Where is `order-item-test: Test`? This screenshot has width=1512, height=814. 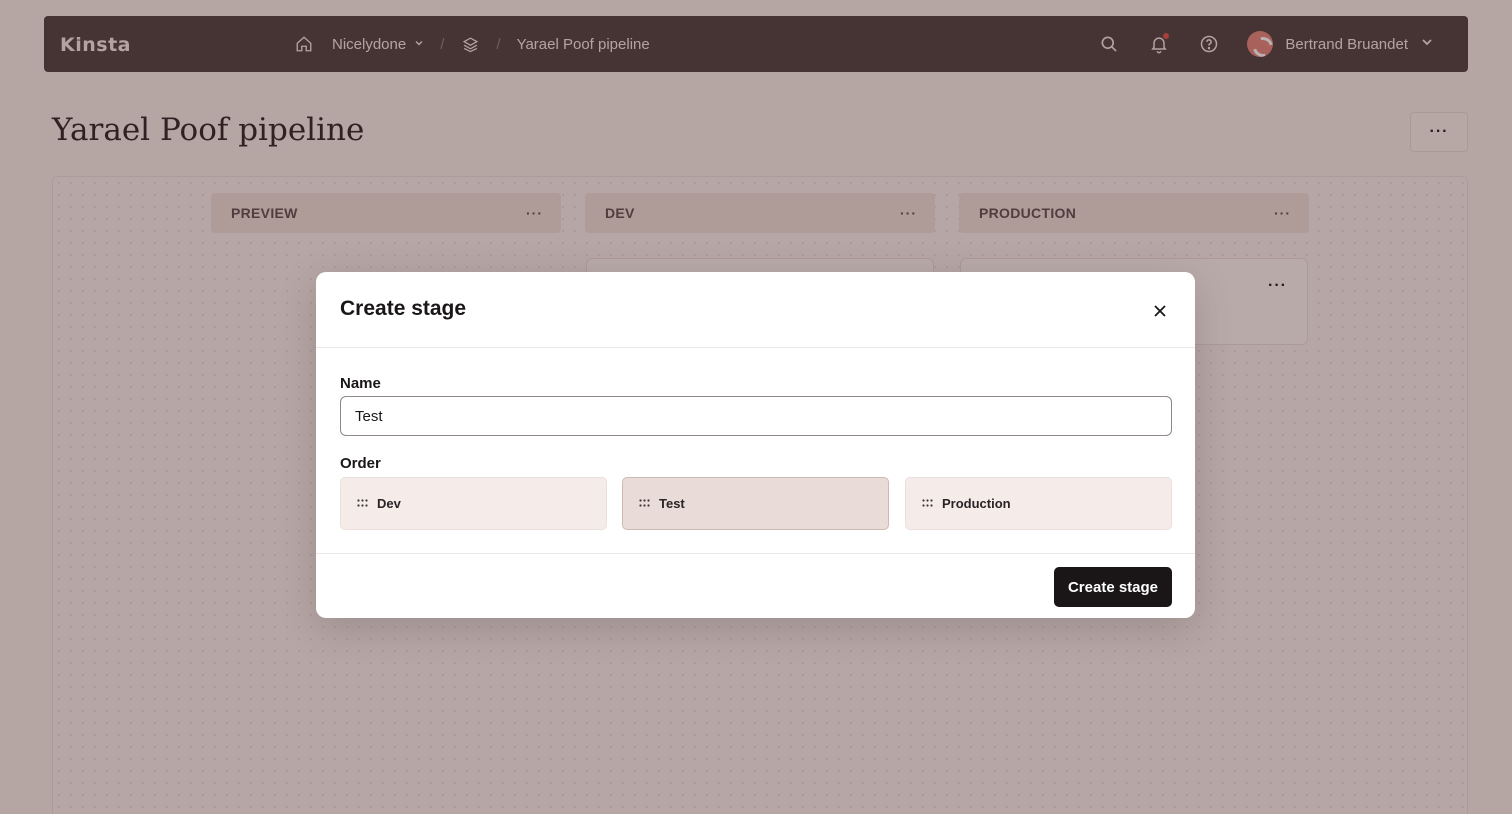
order-item-test: Test is located at coordinates (755, 503).